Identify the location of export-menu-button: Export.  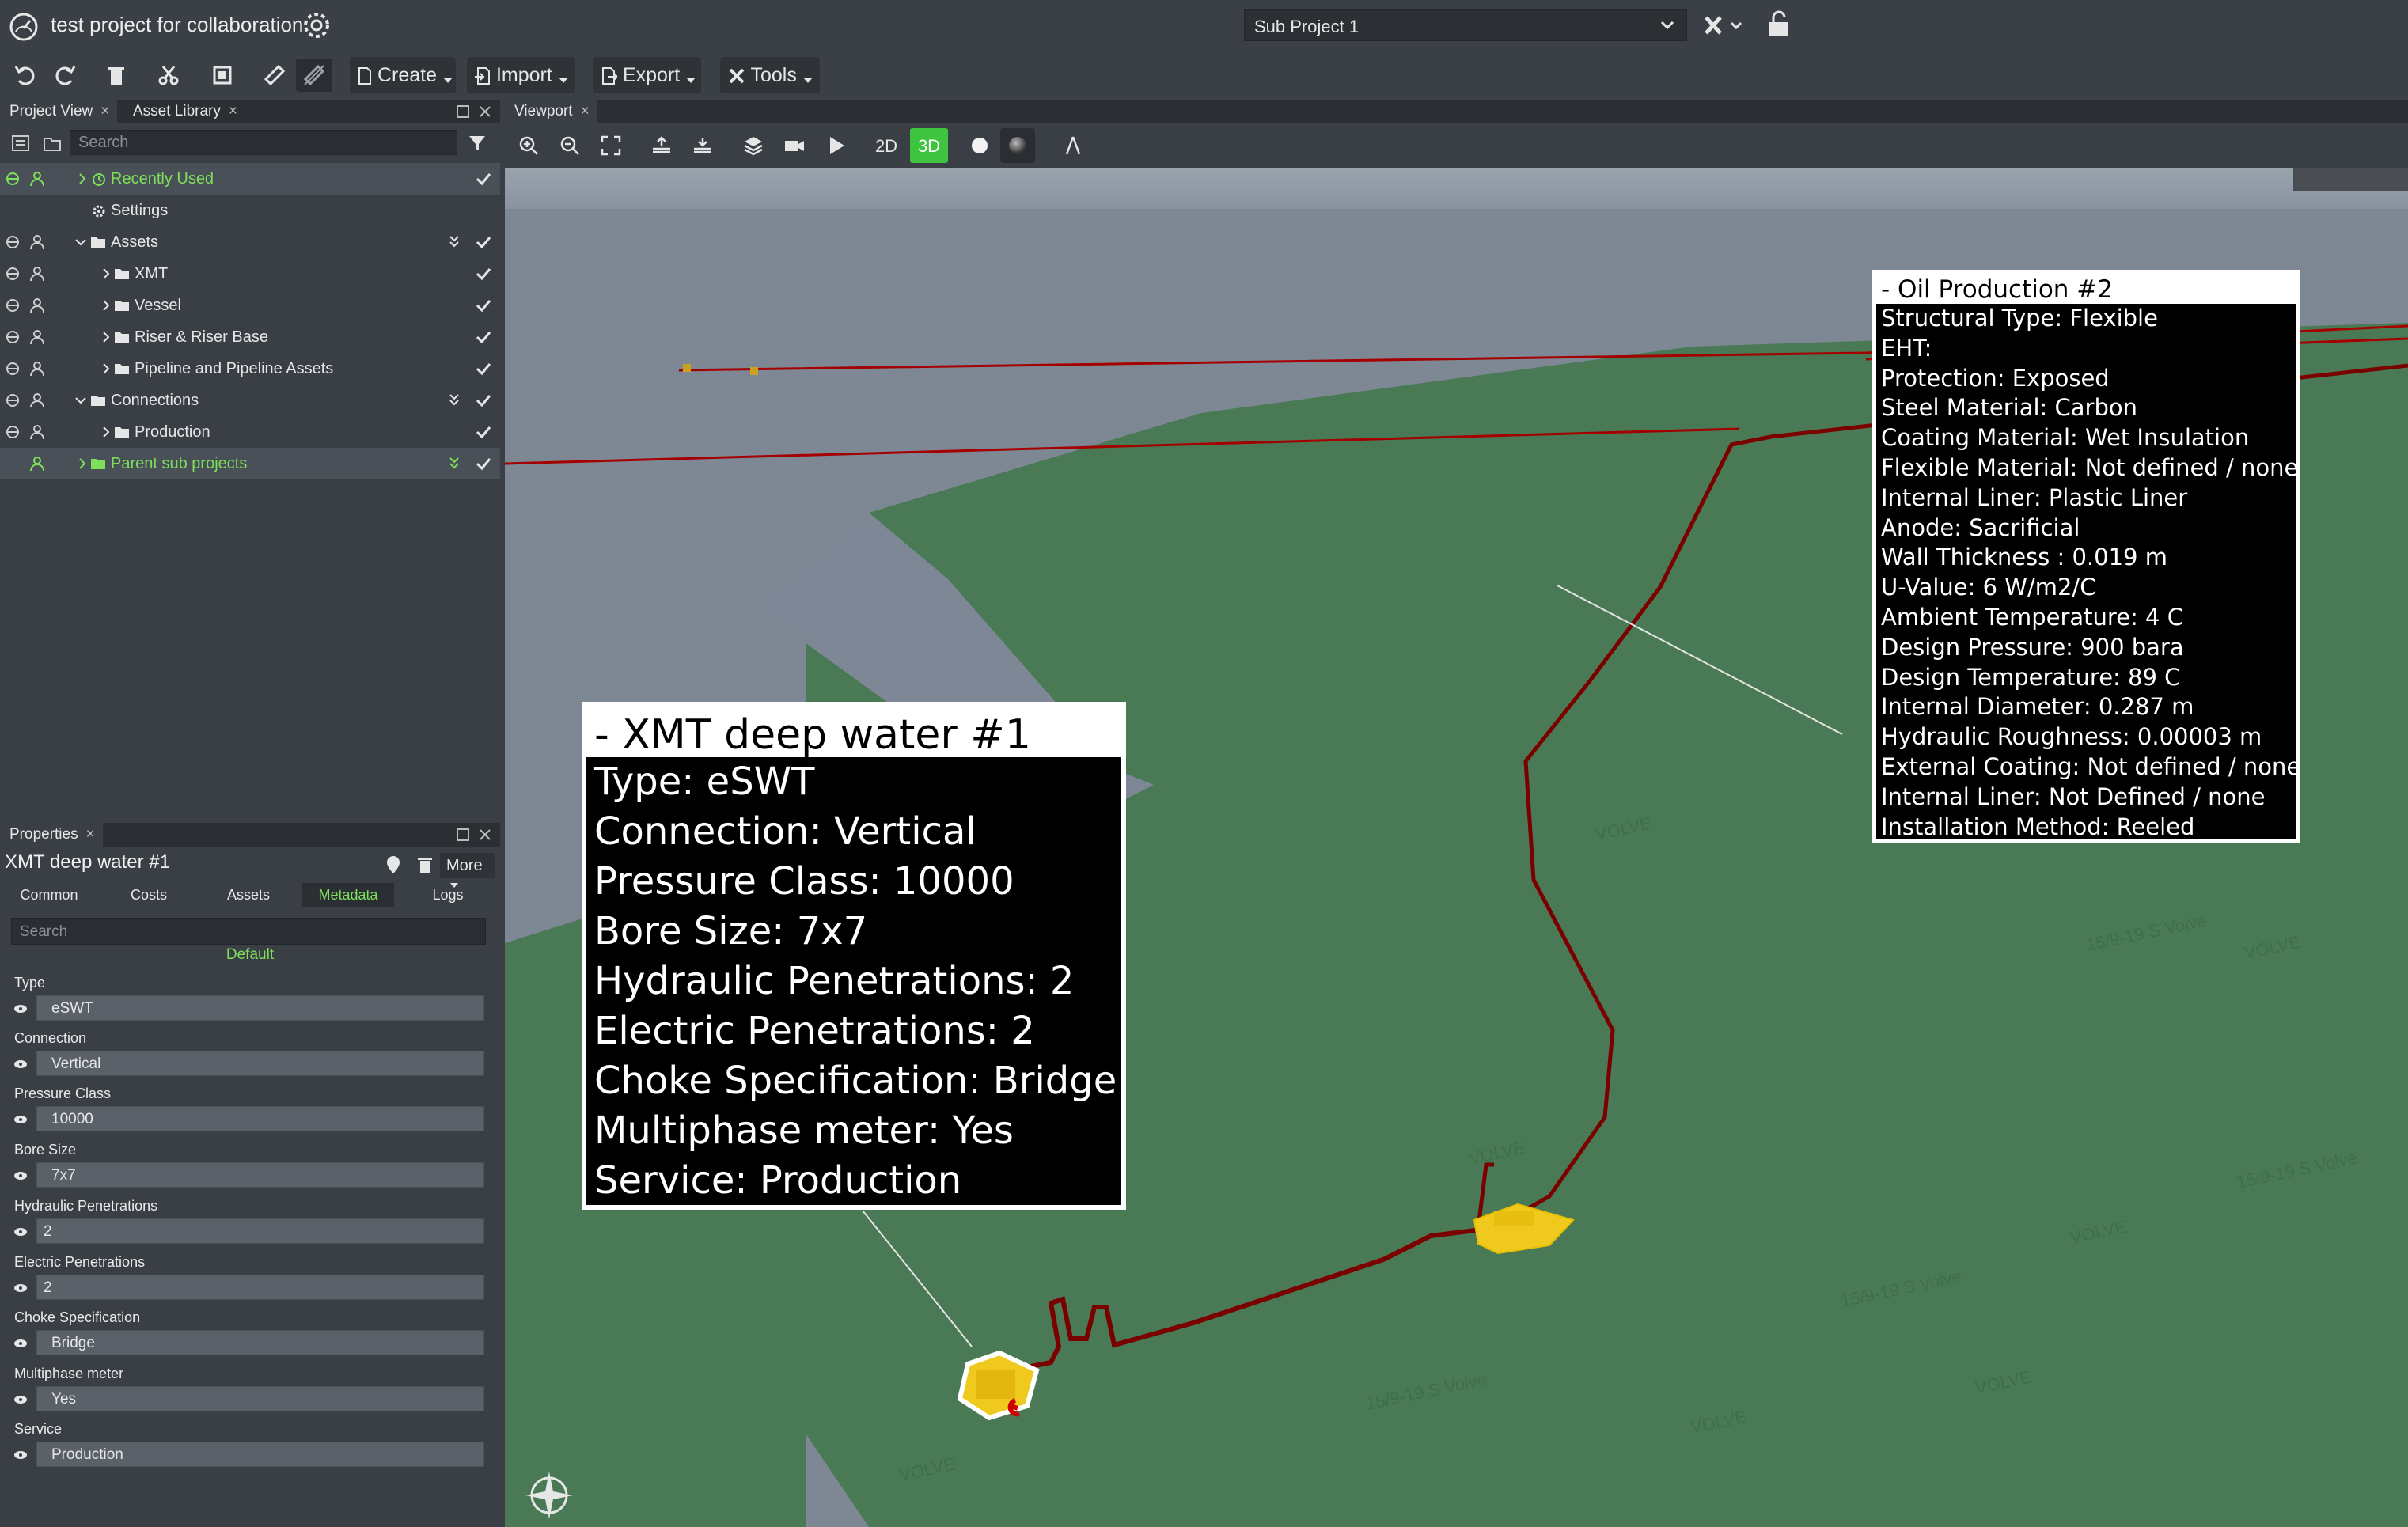
(647, 75).